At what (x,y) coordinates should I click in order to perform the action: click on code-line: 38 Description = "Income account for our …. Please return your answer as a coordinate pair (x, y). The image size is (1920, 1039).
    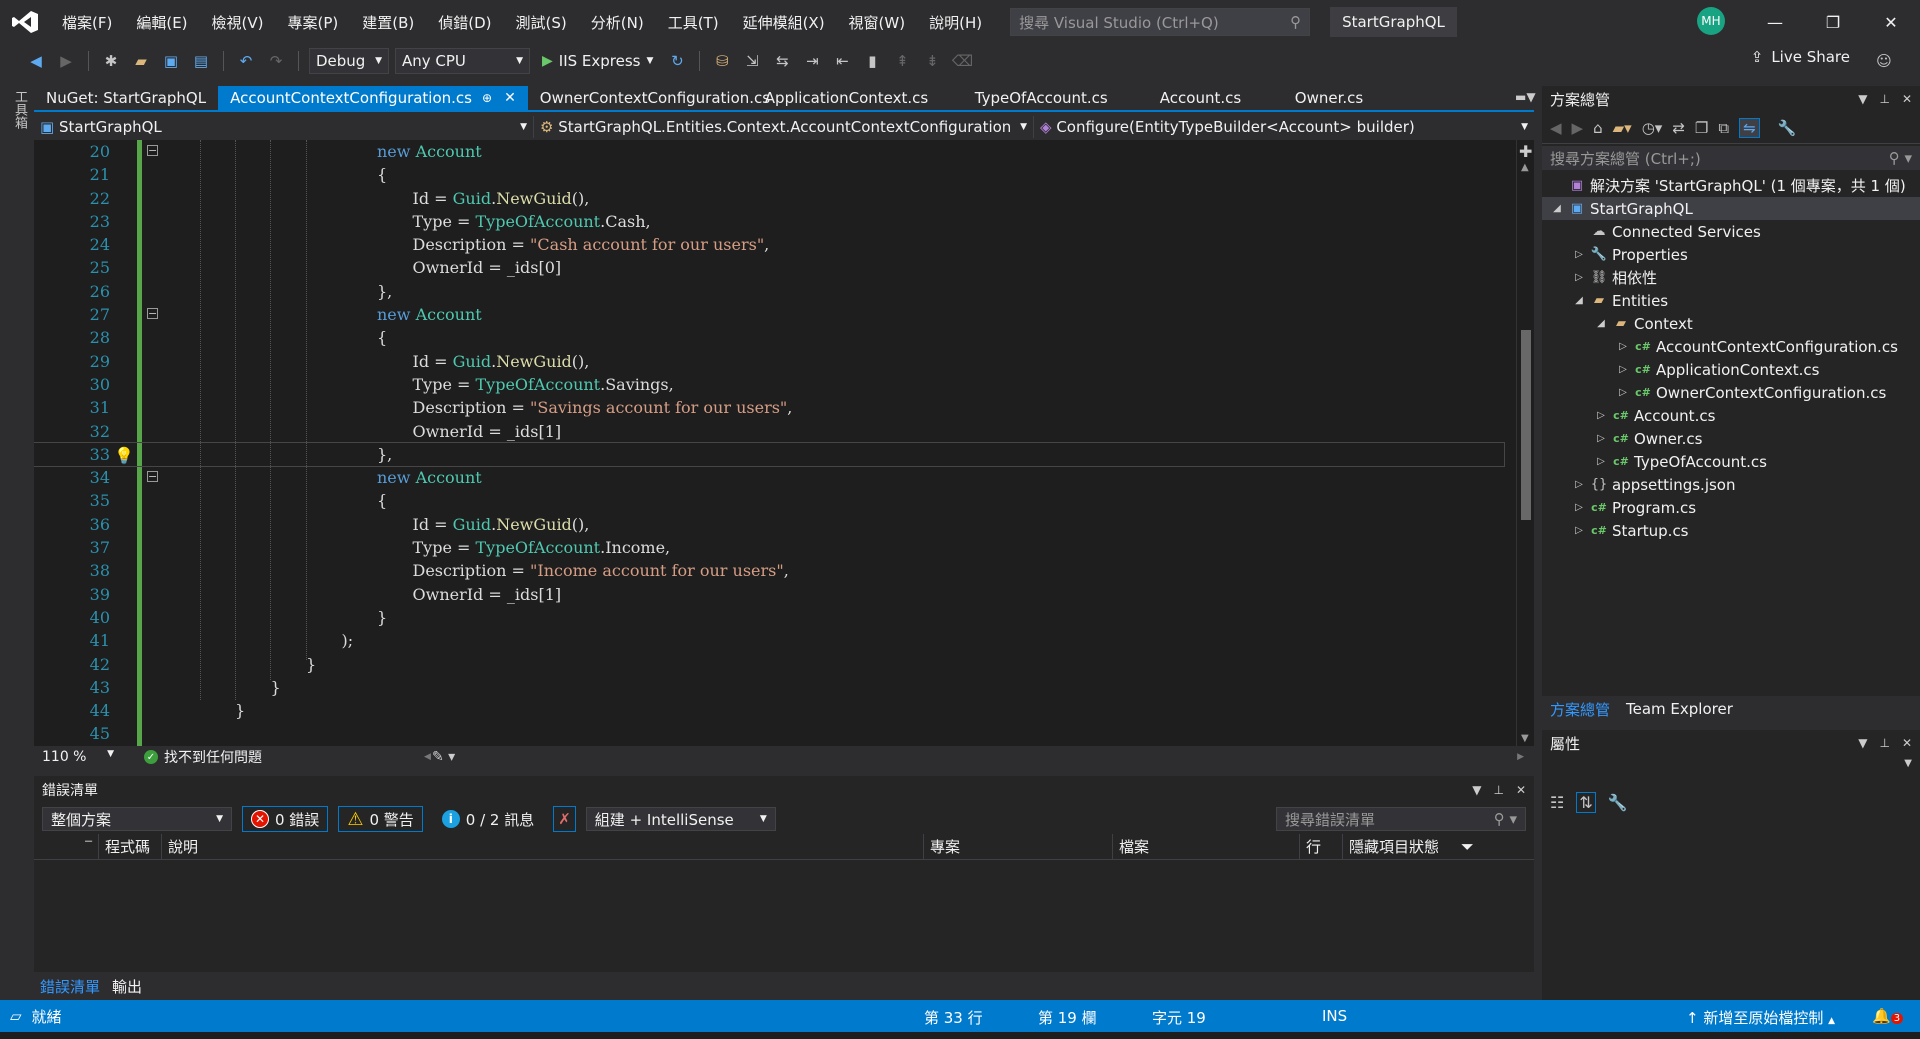
    Looking at the image, I should click on (769, 570).